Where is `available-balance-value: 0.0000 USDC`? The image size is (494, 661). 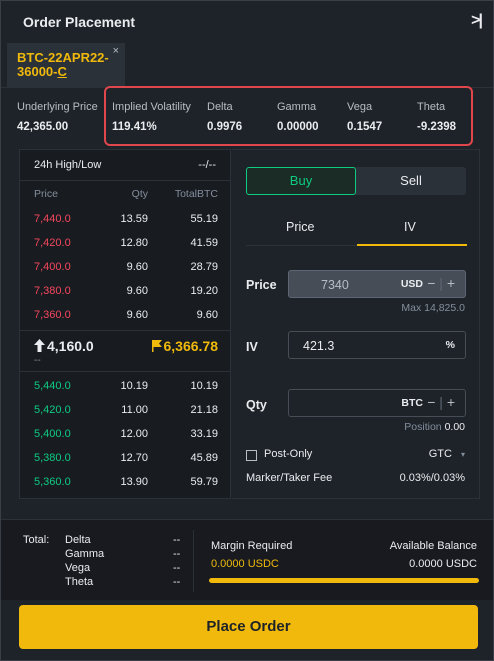
available-balance-value: 0.0000 USDC is located at coordinates (443, 564).